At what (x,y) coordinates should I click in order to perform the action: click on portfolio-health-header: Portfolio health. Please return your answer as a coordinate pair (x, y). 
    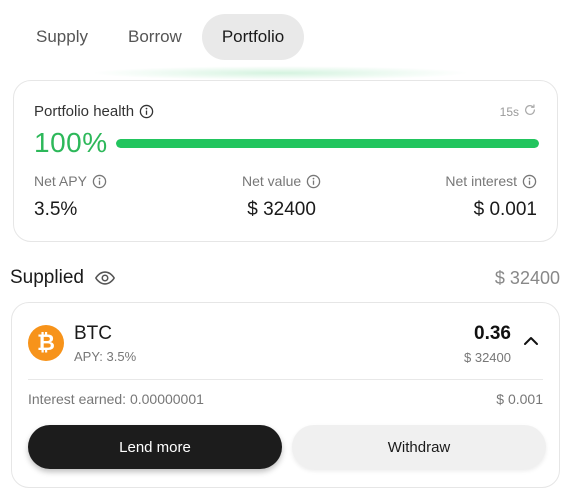
    Looking at the image, I should click on (94, 111).